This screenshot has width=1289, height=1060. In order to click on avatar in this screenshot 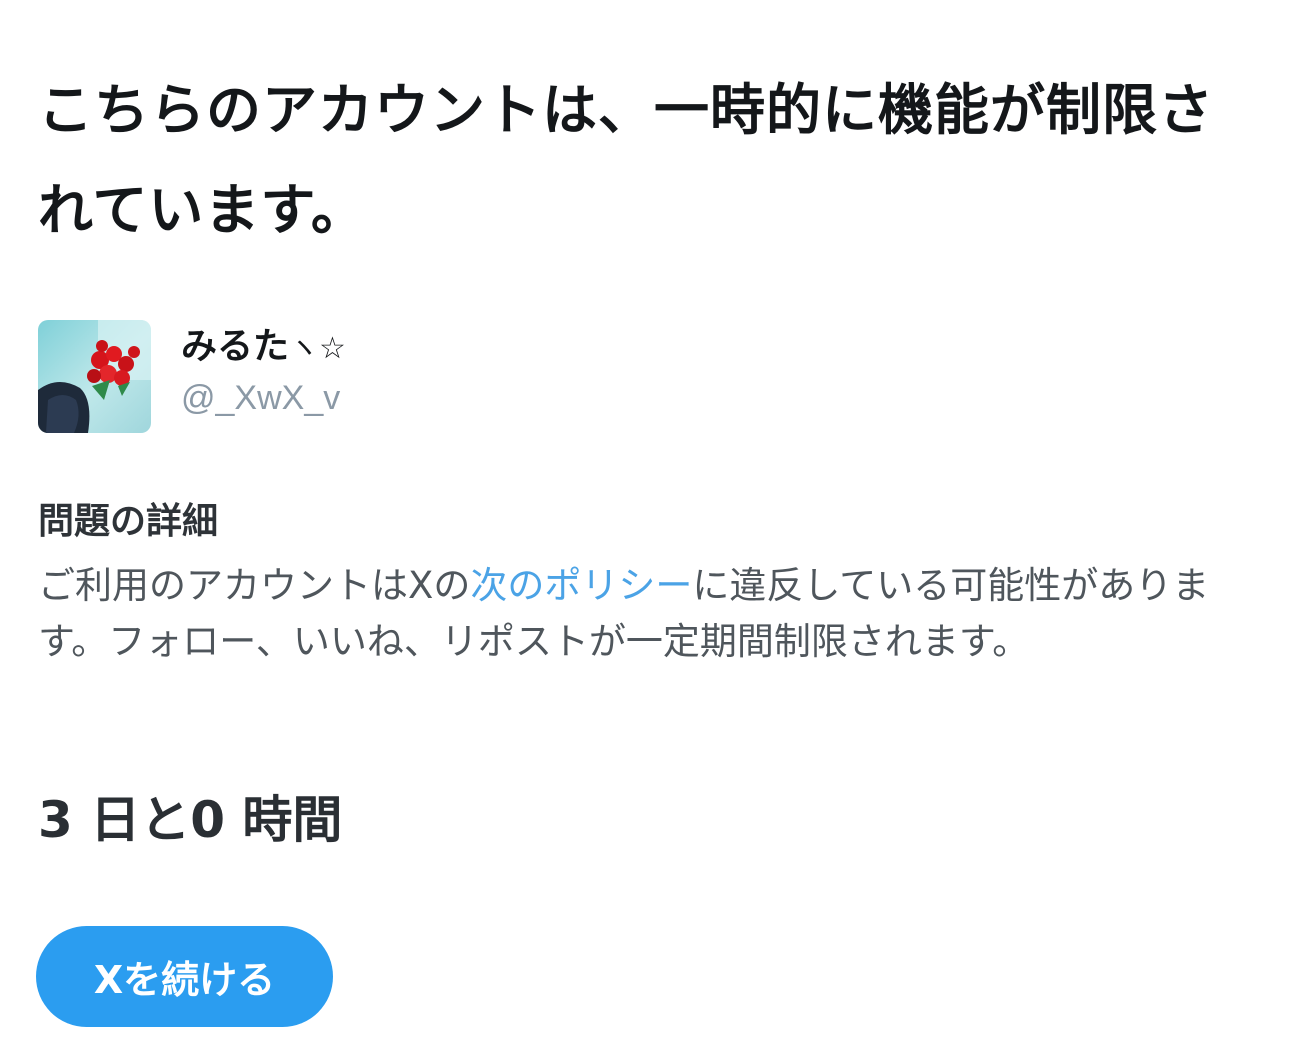, I will do `click(94, 376)`.